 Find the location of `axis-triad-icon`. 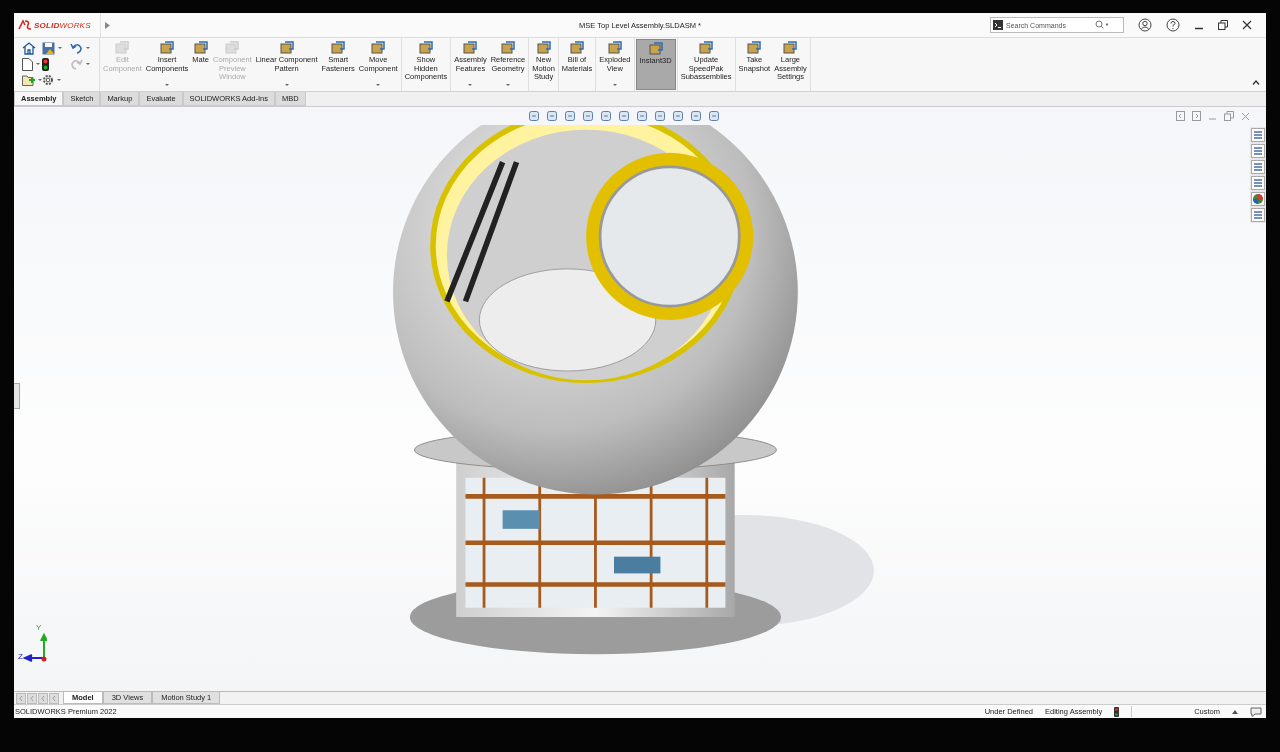

axis-triad-icon is located at coordinates (35, 648).